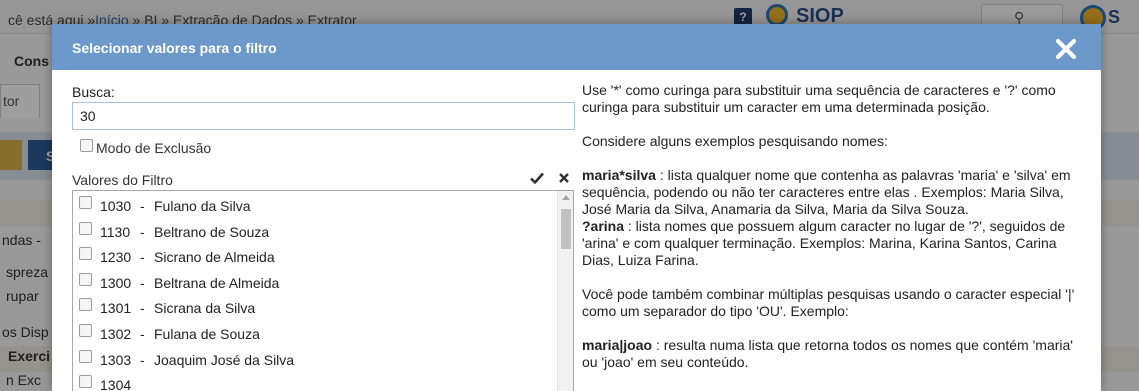 The image size is (1139, 391). What do you see at coordinates (315, 358) in the screenshot?
I see `list-item: 1303 - Joaquim José da Silva` at bounding box center [315, 358].